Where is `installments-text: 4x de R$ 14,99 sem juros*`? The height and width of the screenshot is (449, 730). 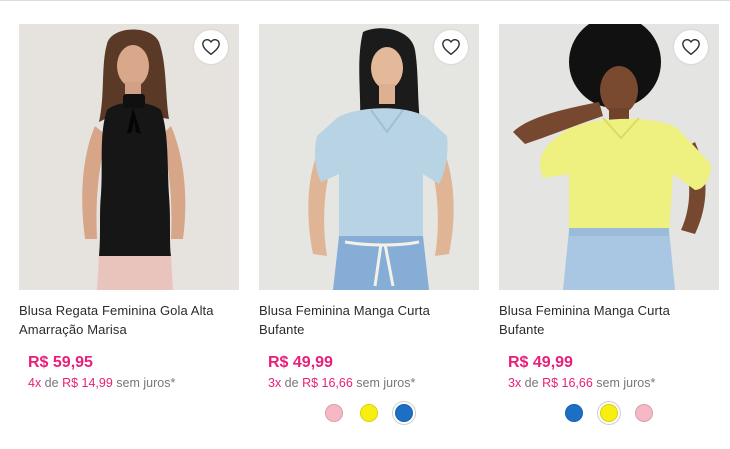 installments-text: 4x de R$ 14,99 sem juros* is located at coordinates (133, 383).